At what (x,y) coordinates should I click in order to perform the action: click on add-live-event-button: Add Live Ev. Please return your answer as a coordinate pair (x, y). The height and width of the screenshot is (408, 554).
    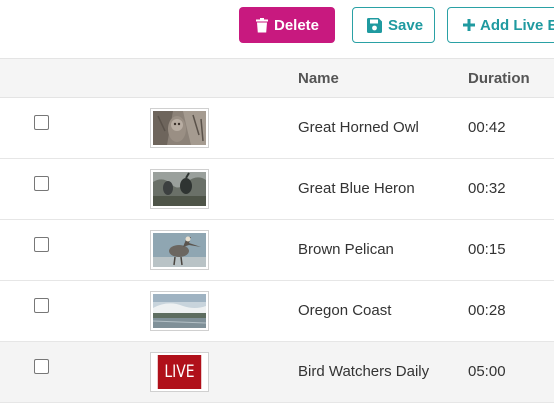
    Looking at the image, I should click on (500, 25).